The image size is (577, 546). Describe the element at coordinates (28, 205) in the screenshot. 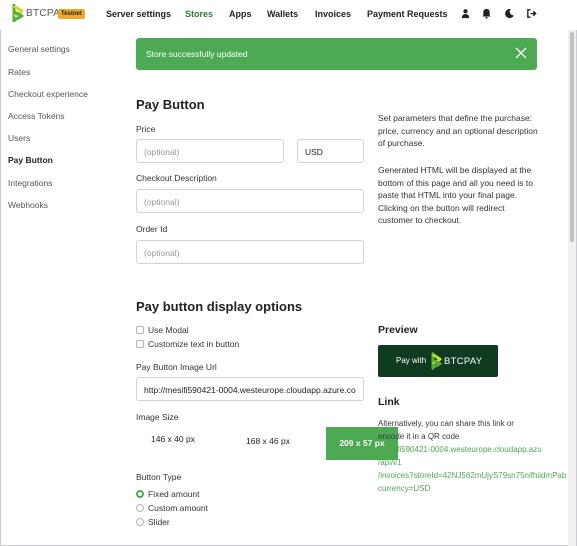

I see `sidebar-item-webhooks: Webhooks` at that location.